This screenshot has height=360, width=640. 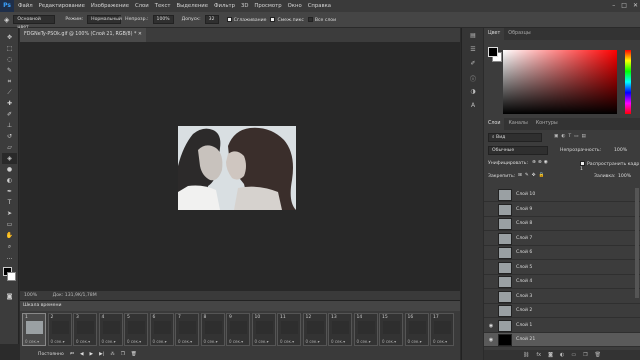 I want to click on propagate-checkbox: Распространить кадр 1, so click(x=610, y=166).